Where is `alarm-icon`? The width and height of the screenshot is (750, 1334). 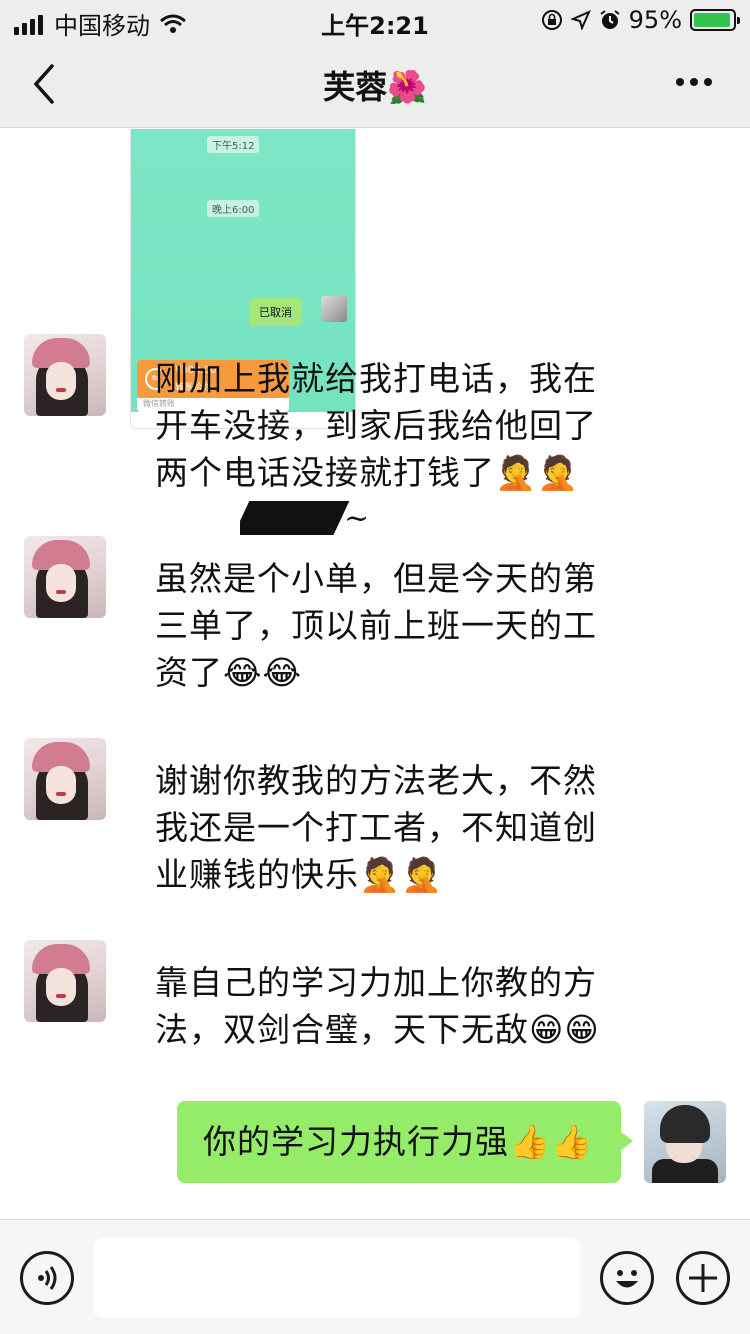
alarm-icon is located at coordinates (610, 19).